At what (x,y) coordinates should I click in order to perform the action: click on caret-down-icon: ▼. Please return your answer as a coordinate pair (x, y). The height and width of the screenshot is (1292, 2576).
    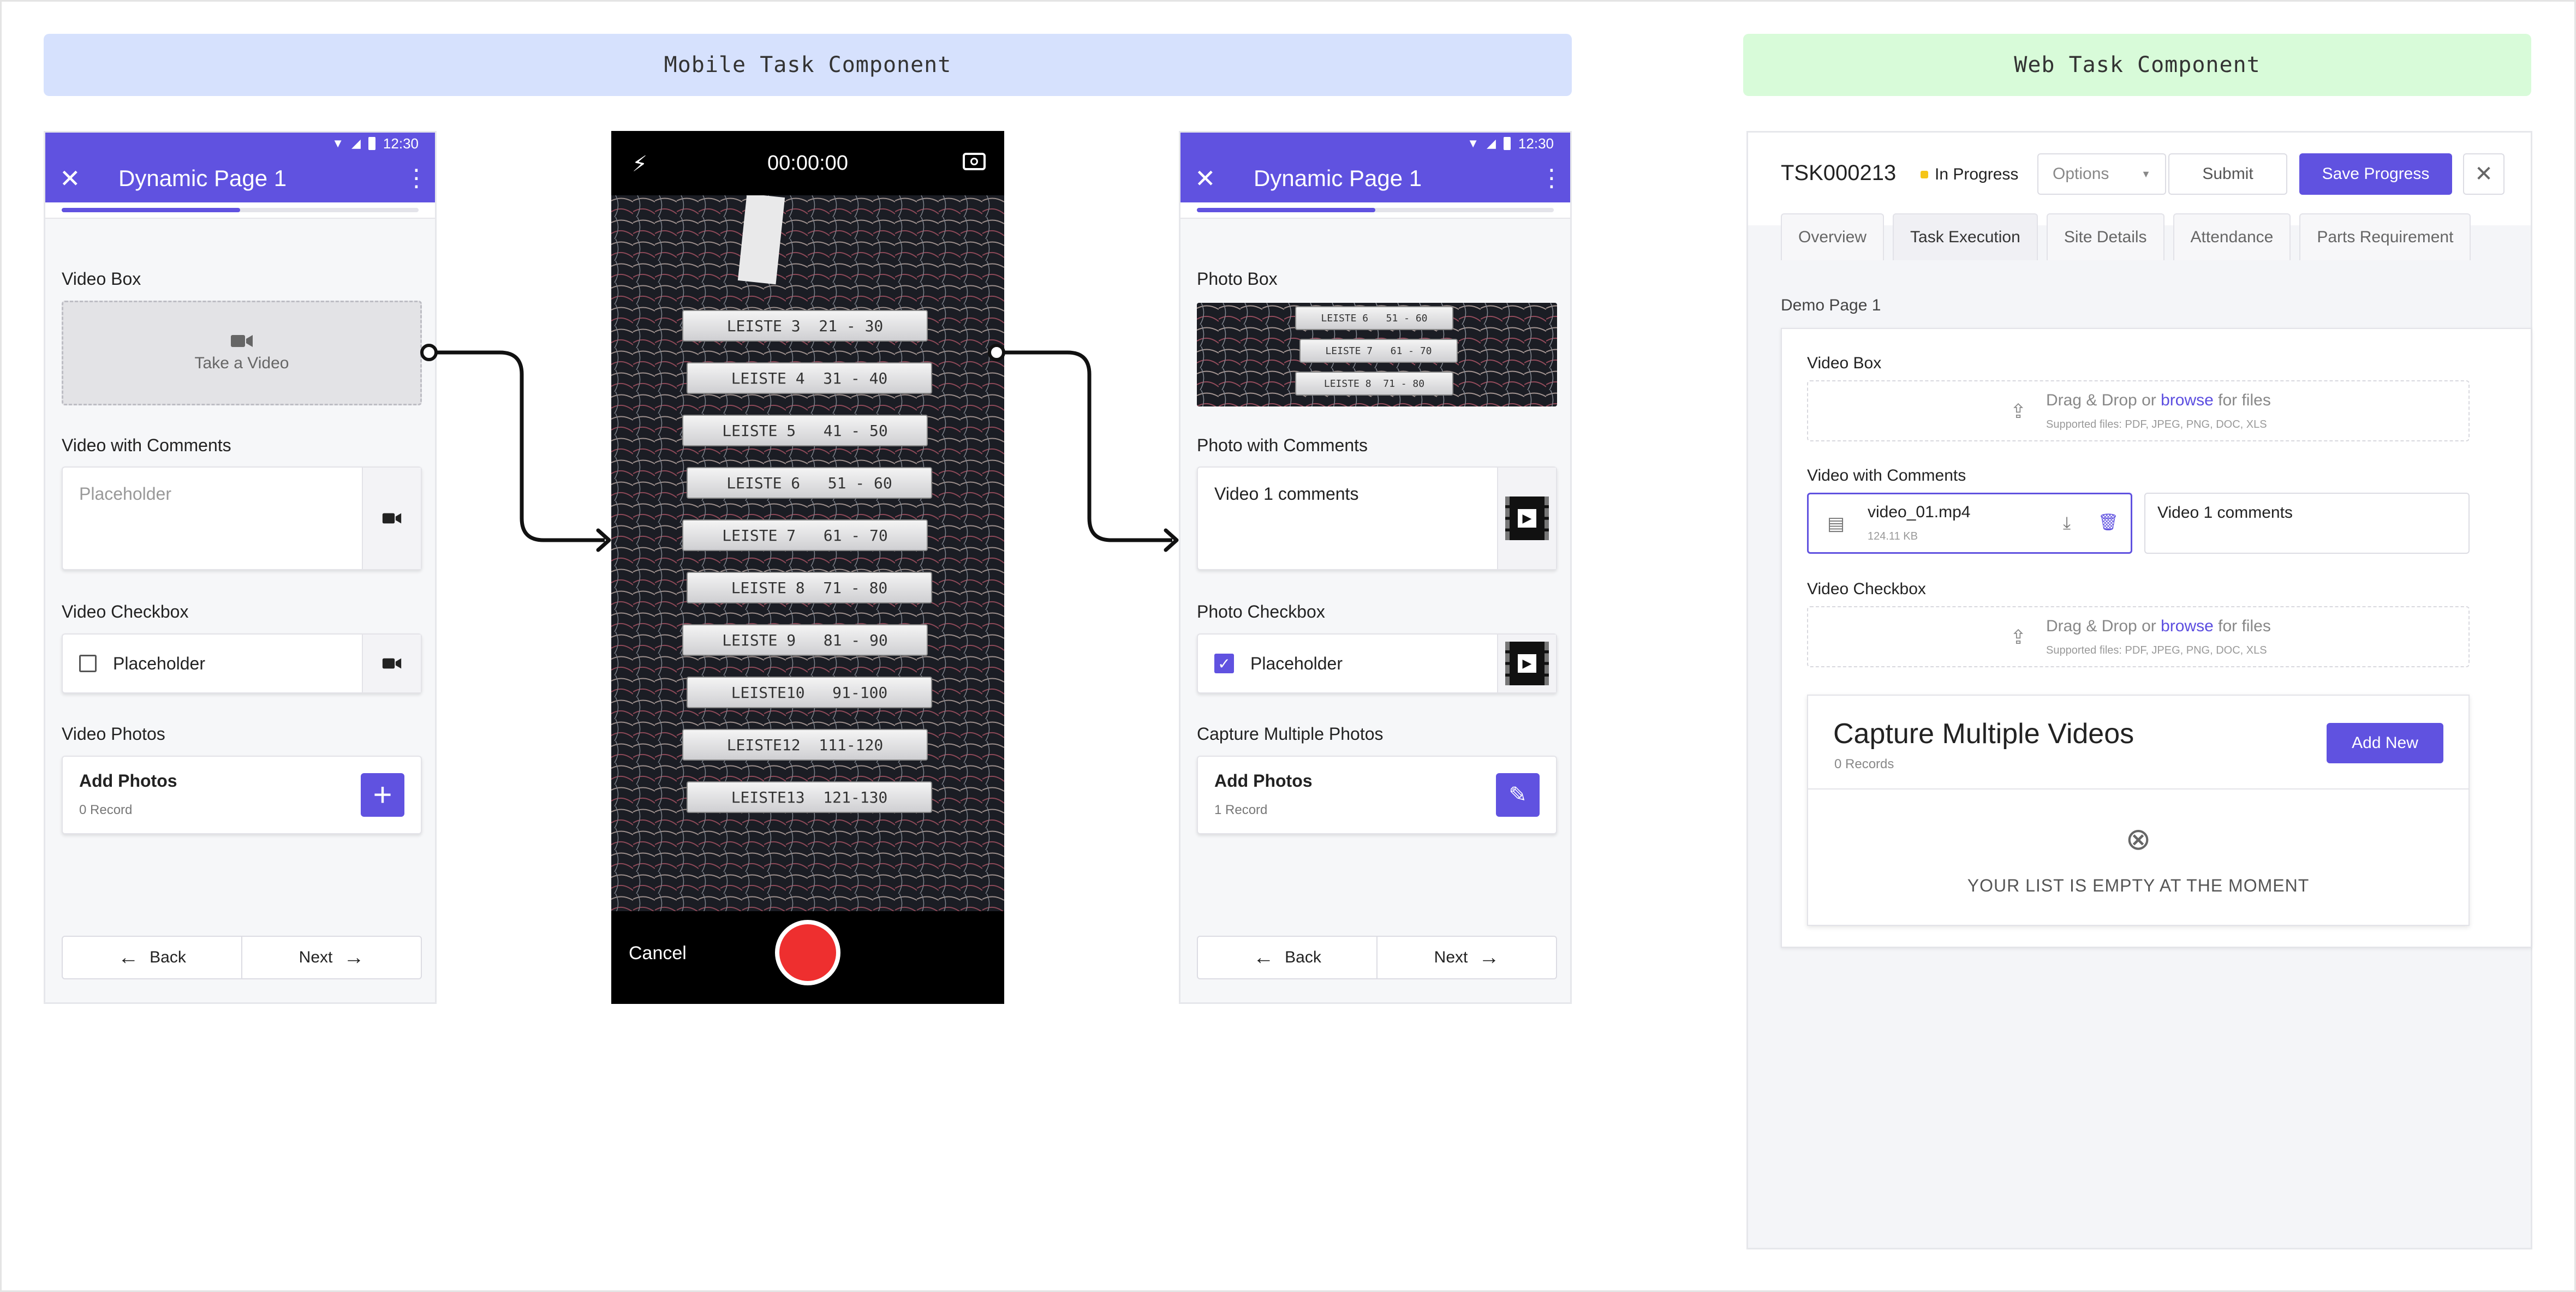
    Looking at the image, I should click on (2146, 174).